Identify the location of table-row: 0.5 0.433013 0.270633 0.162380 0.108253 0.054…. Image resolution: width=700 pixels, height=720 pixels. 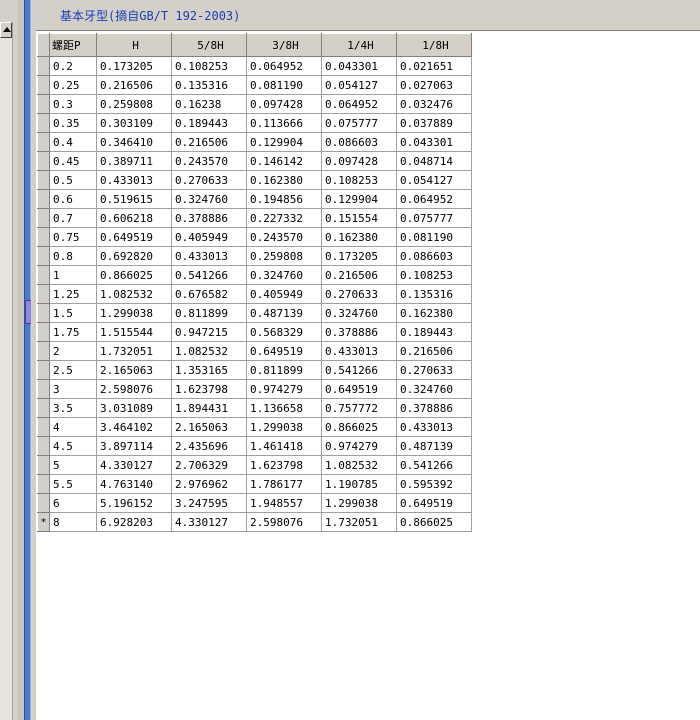
(254, 180).